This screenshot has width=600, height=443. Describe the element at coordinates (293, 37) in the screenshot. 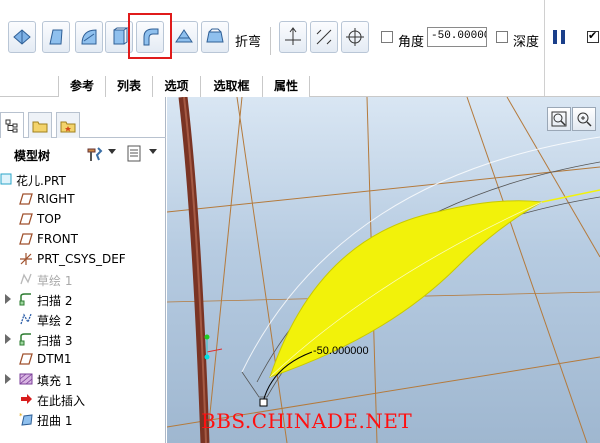

I see `axis-direction-button` at that location.